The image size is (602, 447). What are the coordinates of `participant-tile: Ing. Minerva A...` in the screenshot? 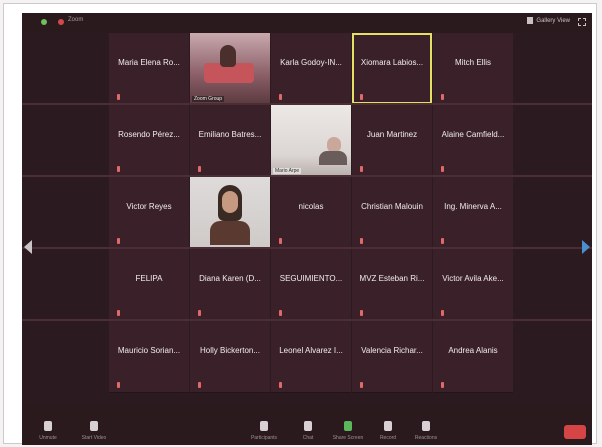 It's located at (473, 213).